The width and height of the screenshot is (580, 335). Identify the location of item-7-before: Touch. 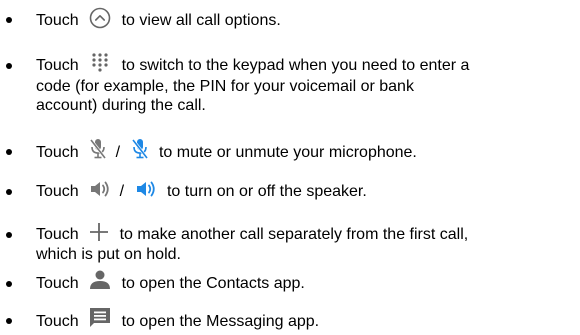
(57, 322).